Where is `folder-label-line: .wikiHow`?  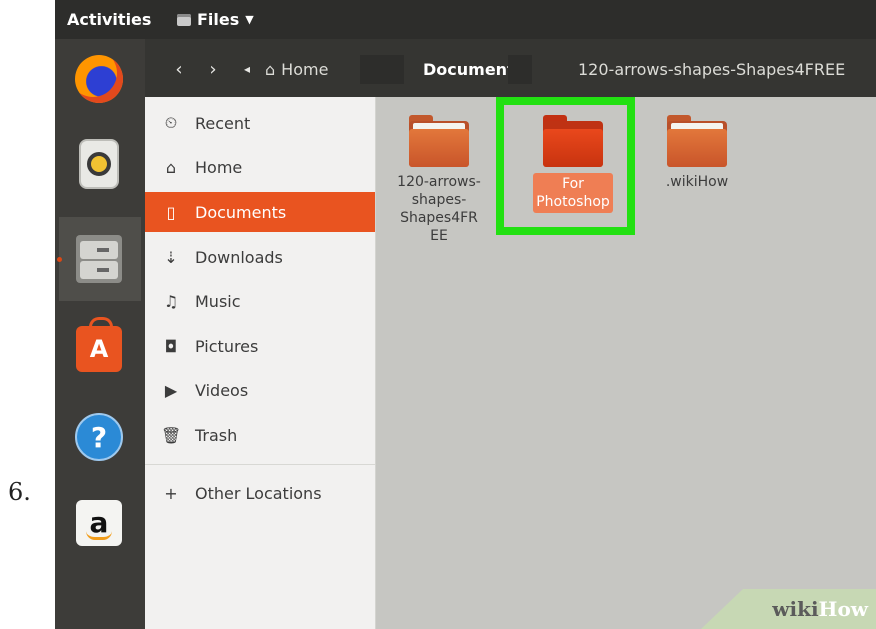 folder-label-line: .wikiHow is located at coordinates (697, 182).